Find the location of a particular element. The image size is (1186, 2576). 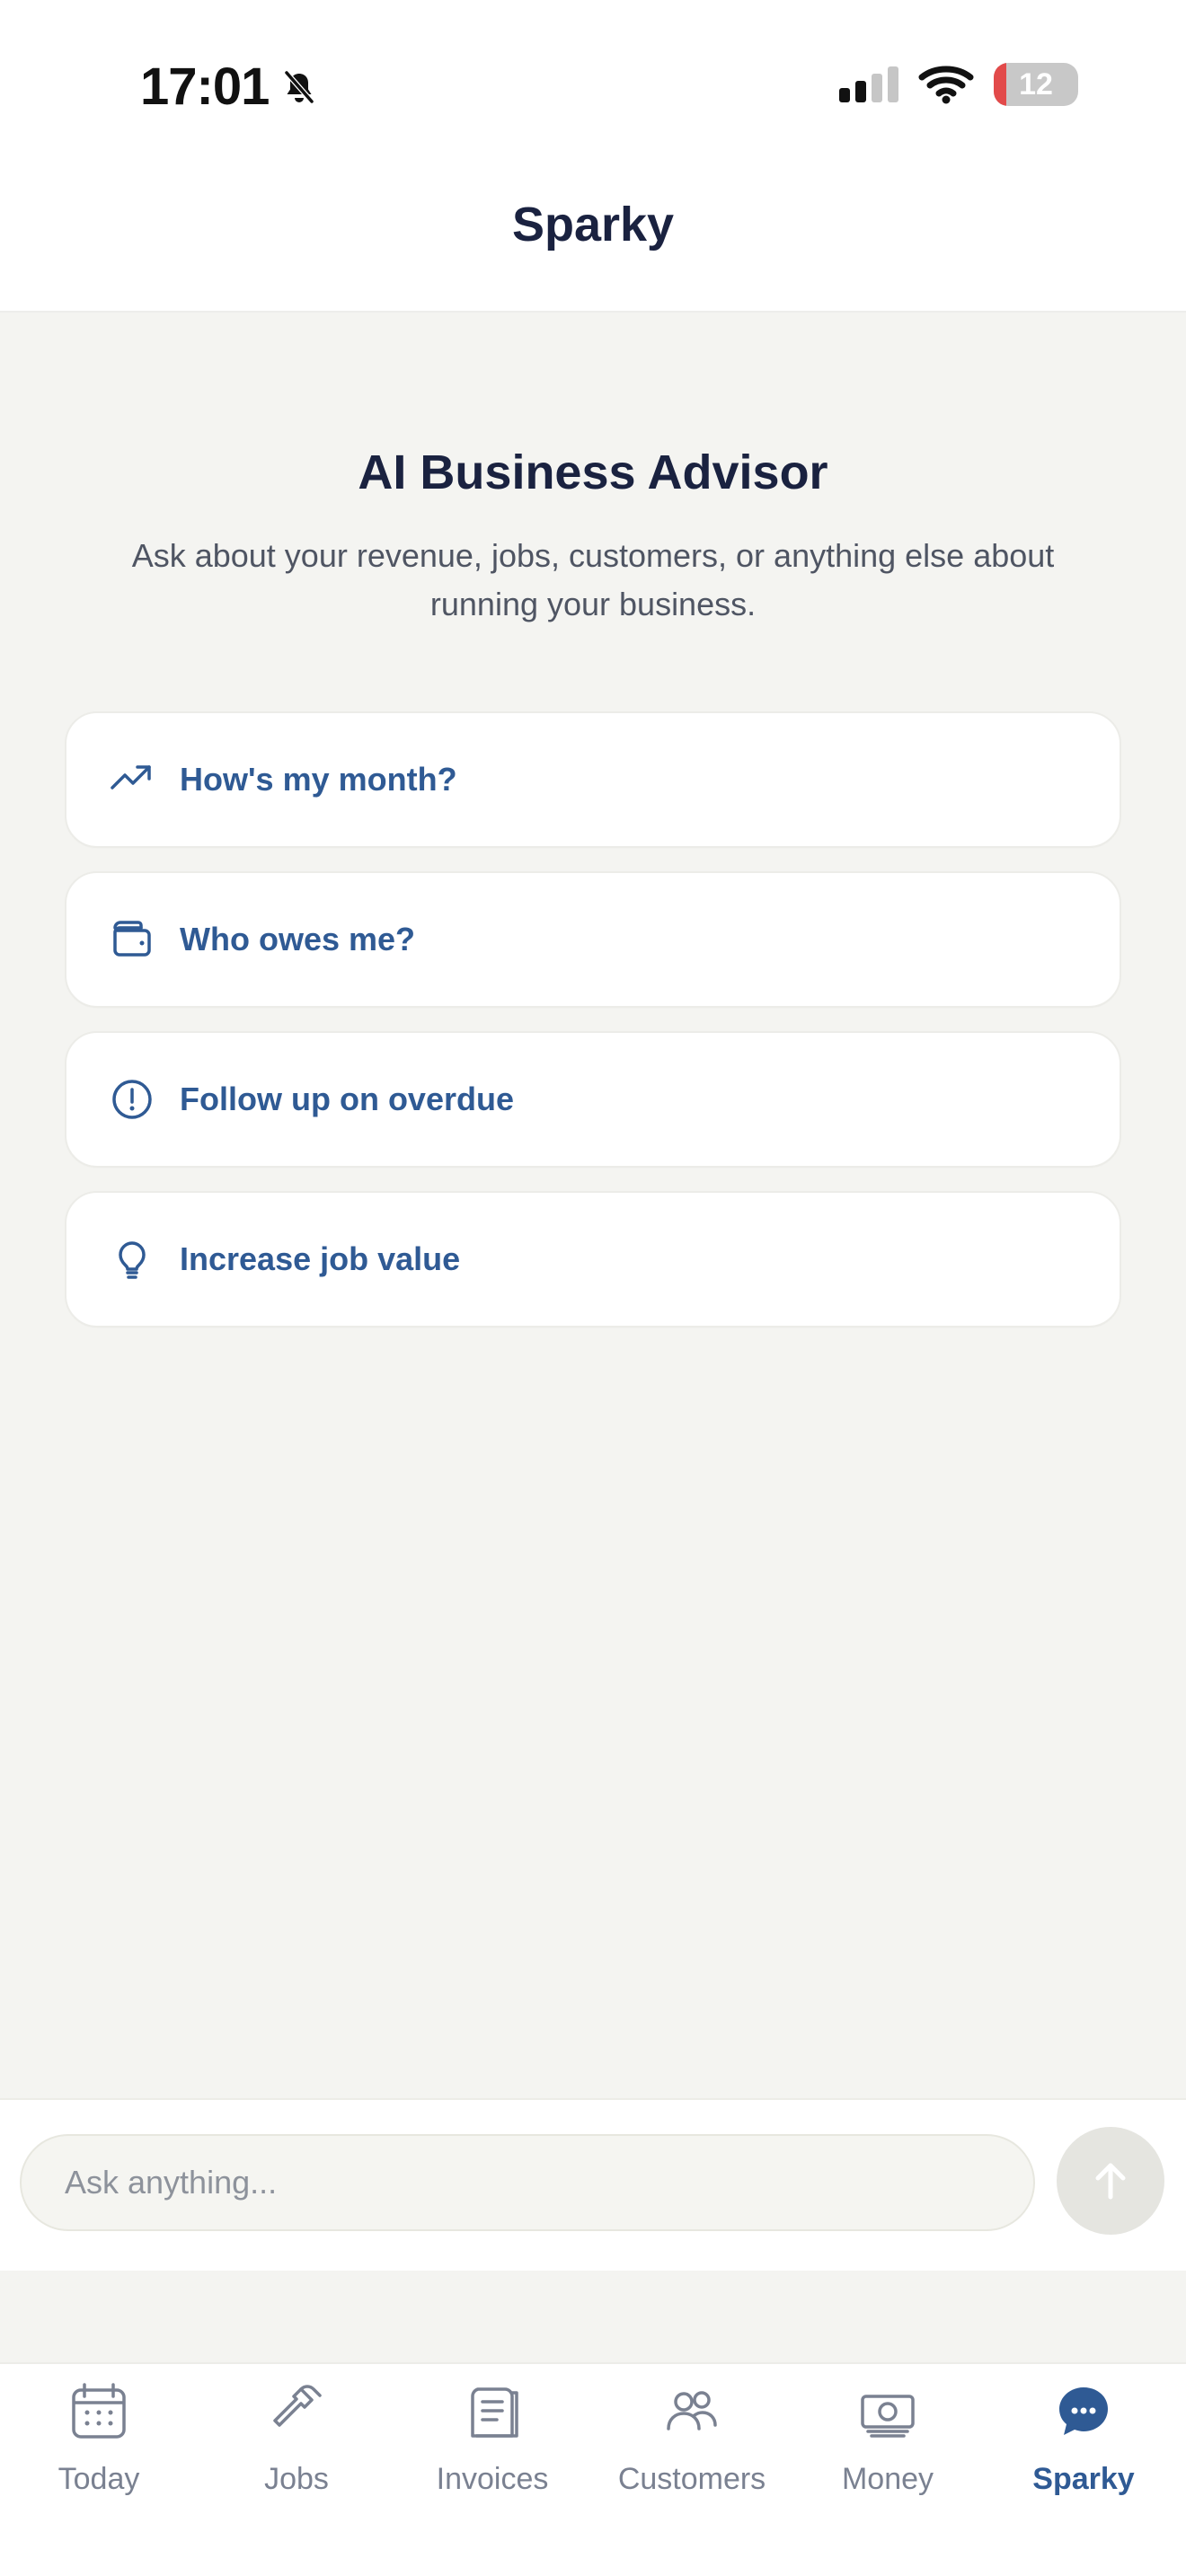

status-time-group: 17:01 is located at coordinates (230, 87).